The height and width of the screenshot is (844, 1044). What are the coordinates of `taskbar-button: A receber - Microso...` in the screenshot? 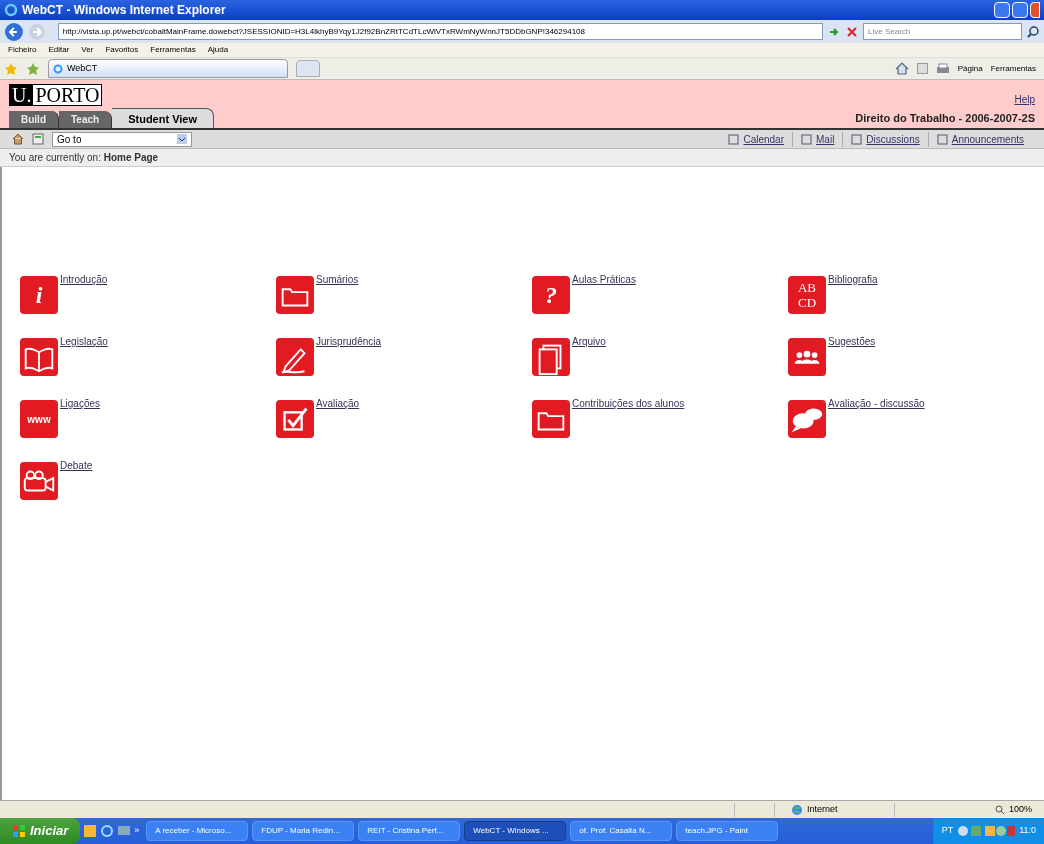 It's located at (197, 831).